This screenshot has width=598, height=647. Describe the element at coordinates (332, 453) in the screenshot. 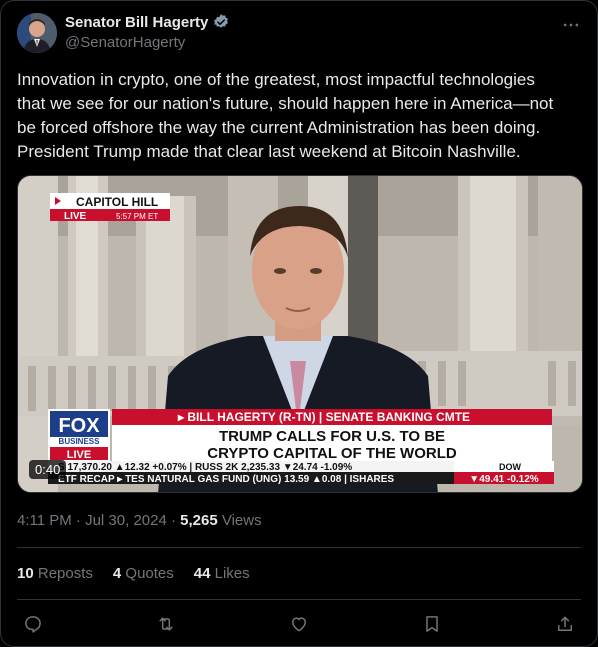

I see `headline-line-2: CRYPTO CAPITAL OF THE WORLD` at that location.